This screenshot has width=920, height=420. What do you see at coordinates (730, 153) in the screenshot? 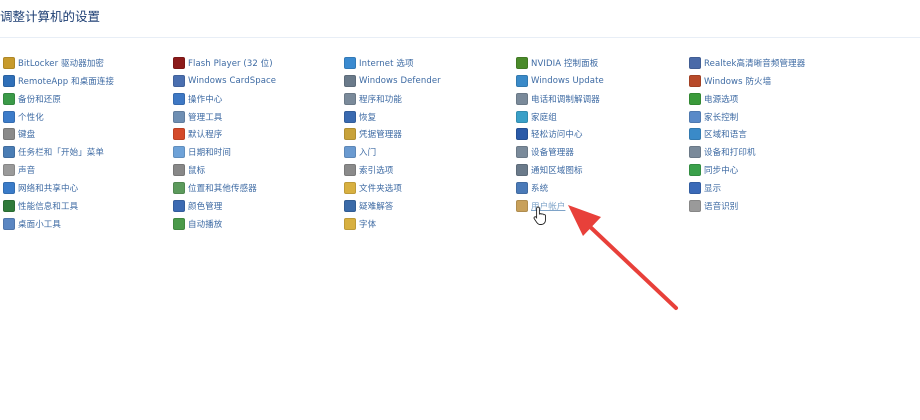
I see `control-panel-item-label: 设备和打印机` at bounding box center [730, 153].